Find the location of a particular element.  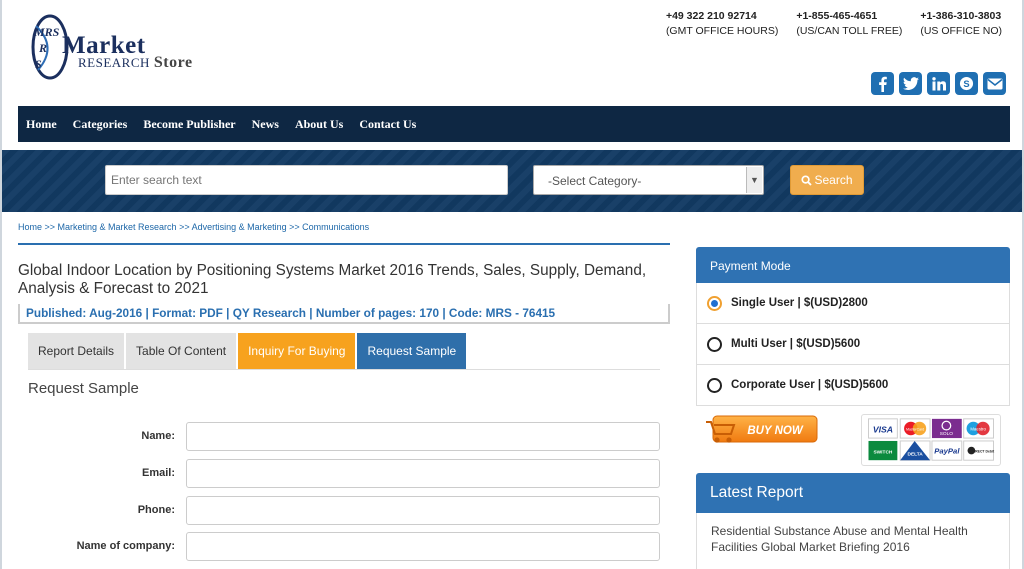

form-row-company: Name of company: is located at coordinates (344, 547).